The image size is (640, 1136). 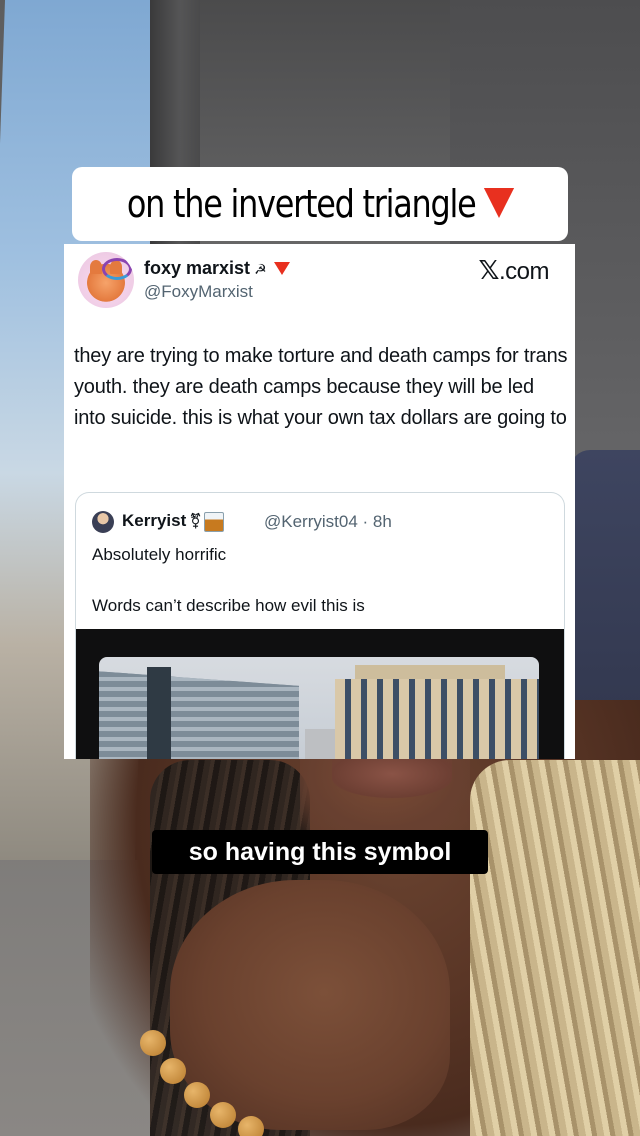 What do you see at coordinates (514, 271) in the screenshot?
I see `x-brand-logo: 𝕏.com` at bounding box center [514, 271].